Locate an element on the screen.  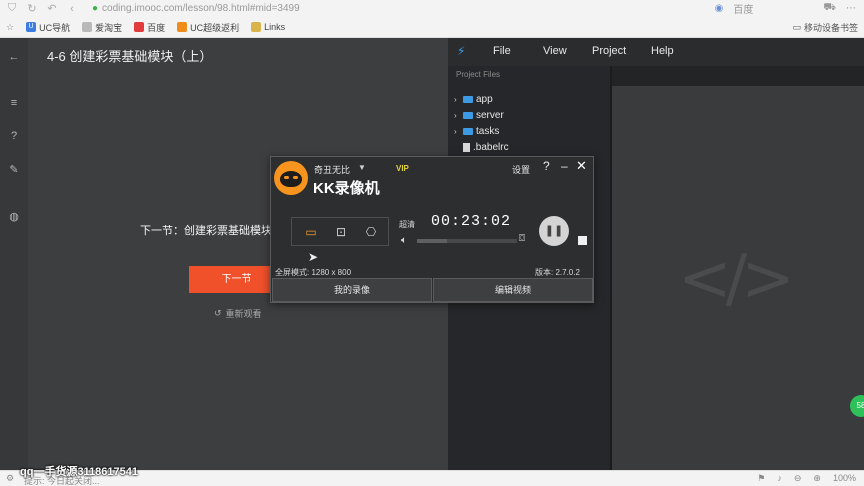
menu-project: Project is located at coordinates (609, 51).